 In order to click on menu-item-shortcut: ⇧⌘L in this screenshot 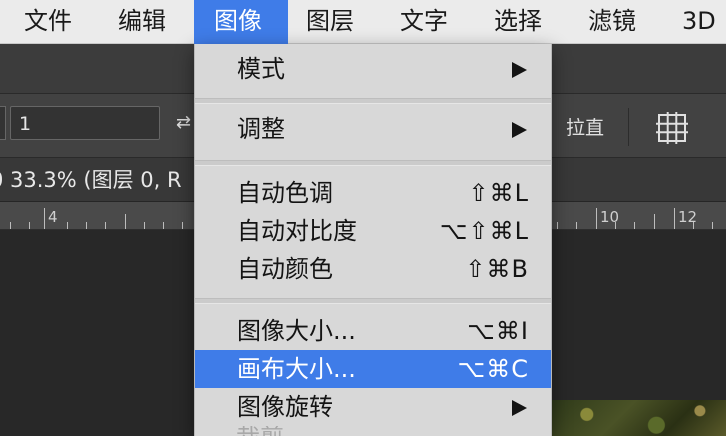, I will do `click(498, 193)`.